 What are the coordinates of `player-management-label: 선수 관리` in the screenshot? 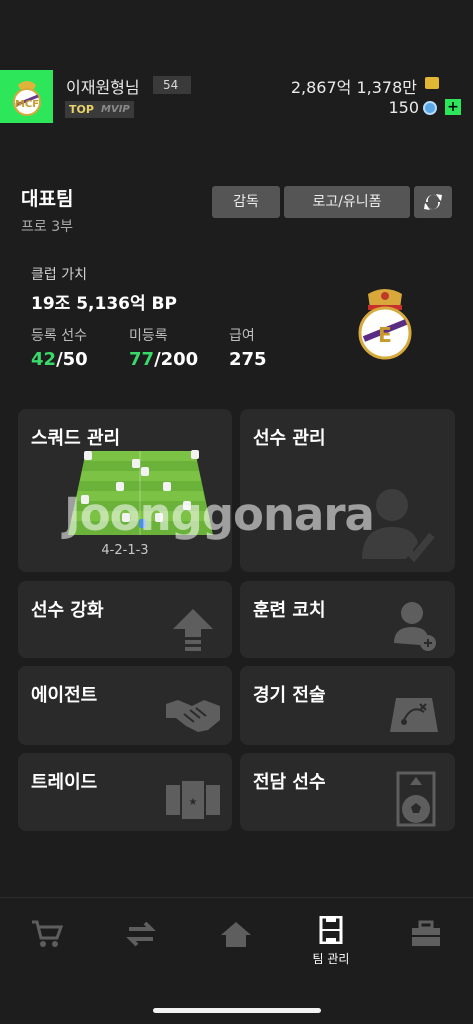 It's located at (289, 438).